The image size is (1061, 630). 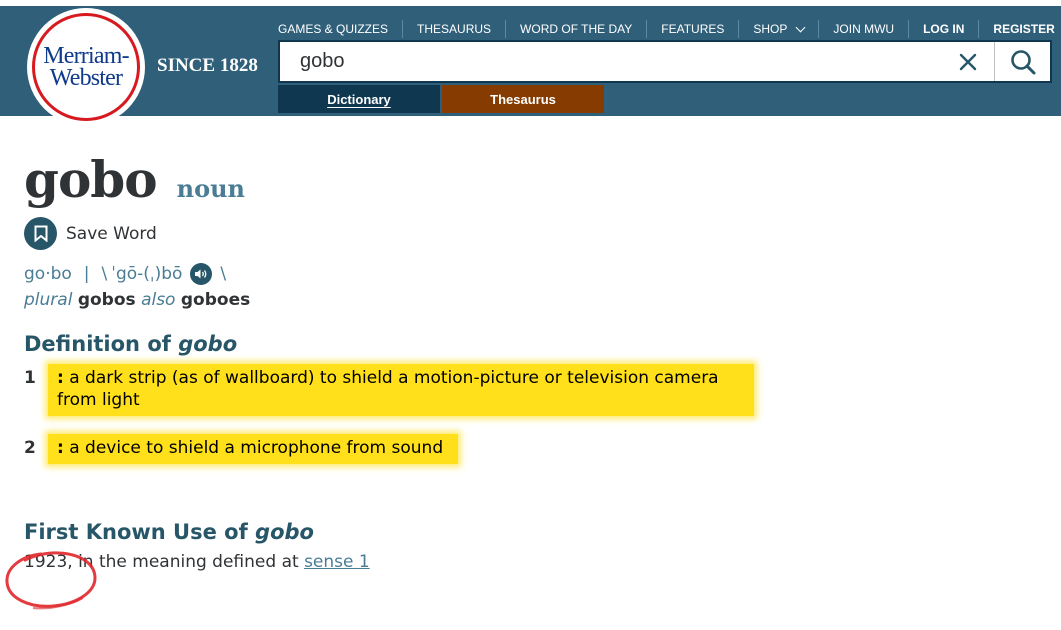 I want to click on tab-dictionary: Dictionary, so click(x=359, y=99).